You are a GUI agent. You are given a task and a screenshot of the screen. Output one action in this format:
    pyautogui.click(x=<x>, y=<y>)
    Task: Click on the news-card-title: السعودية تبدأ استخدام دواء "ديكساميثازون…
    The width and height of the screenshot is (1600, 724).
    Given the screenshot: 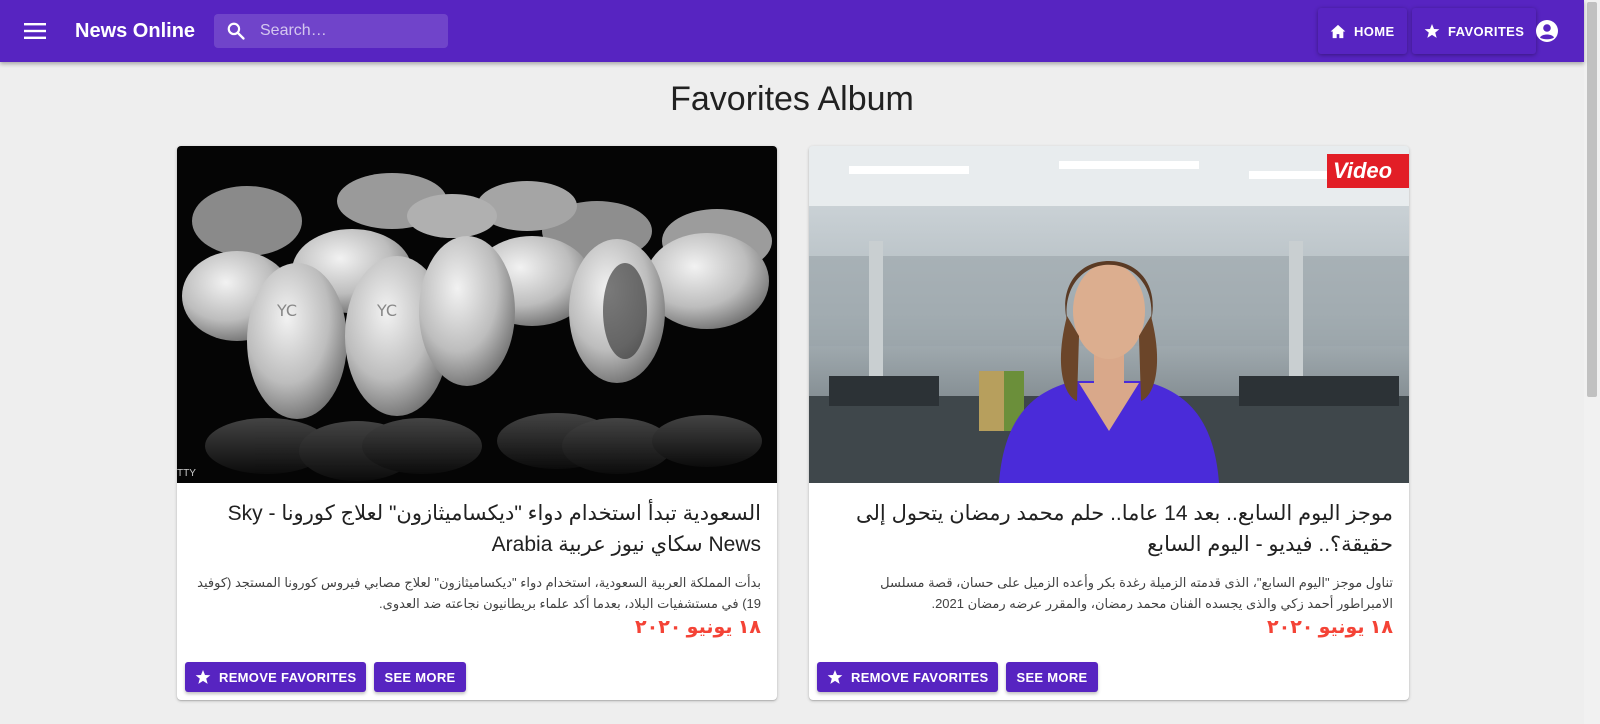 What is the action you would take?
    pyautogui.click(x=494, y=529)
    